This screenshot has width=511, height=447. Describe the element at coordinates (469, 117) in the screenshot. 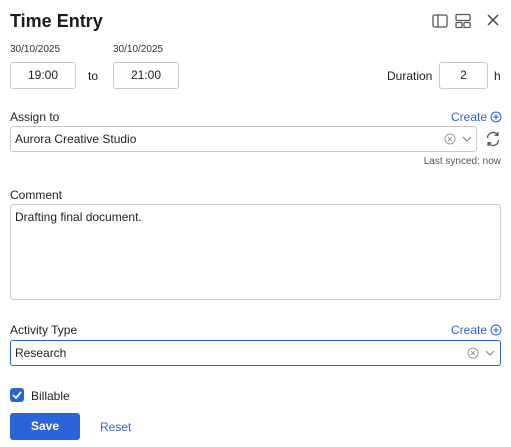

I see `assign-create-label: Create` at that location.